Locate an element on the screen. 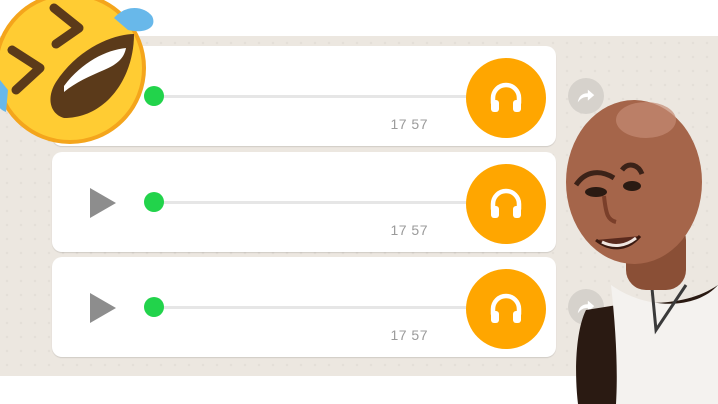 Image resolution: width=718 pixels, height=404 pixels. laughing-tears-emoji-icon is located at coordinates (77, 72).